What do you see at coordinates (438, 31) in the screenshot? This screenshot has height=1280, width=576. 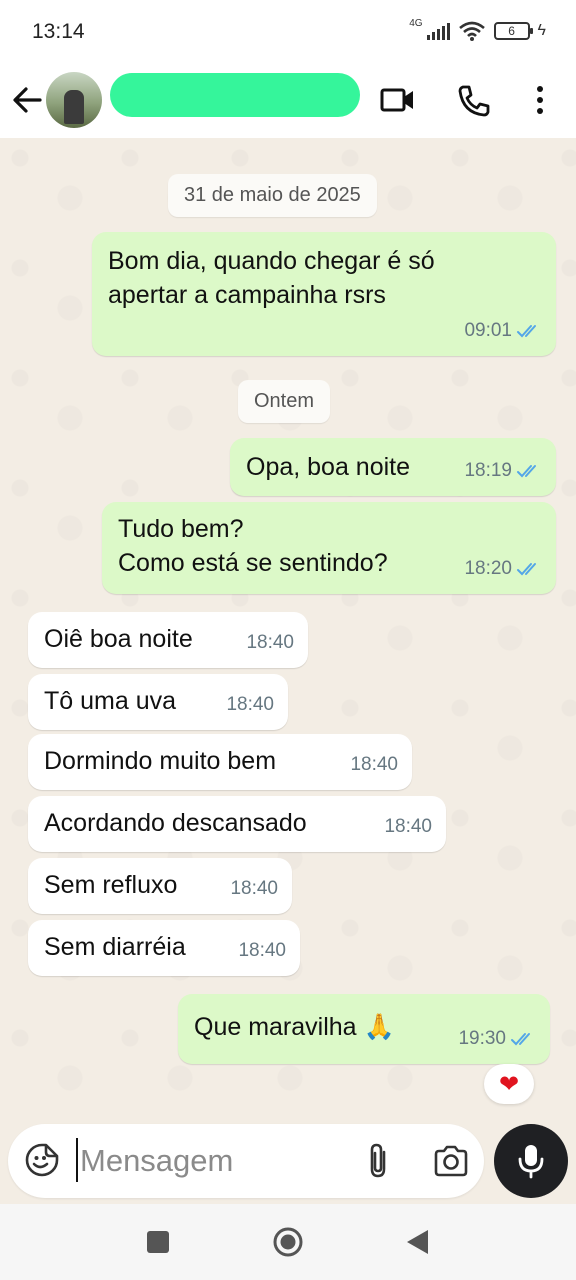 I see `cell-signal-icon` at bounding box center [438, 31].